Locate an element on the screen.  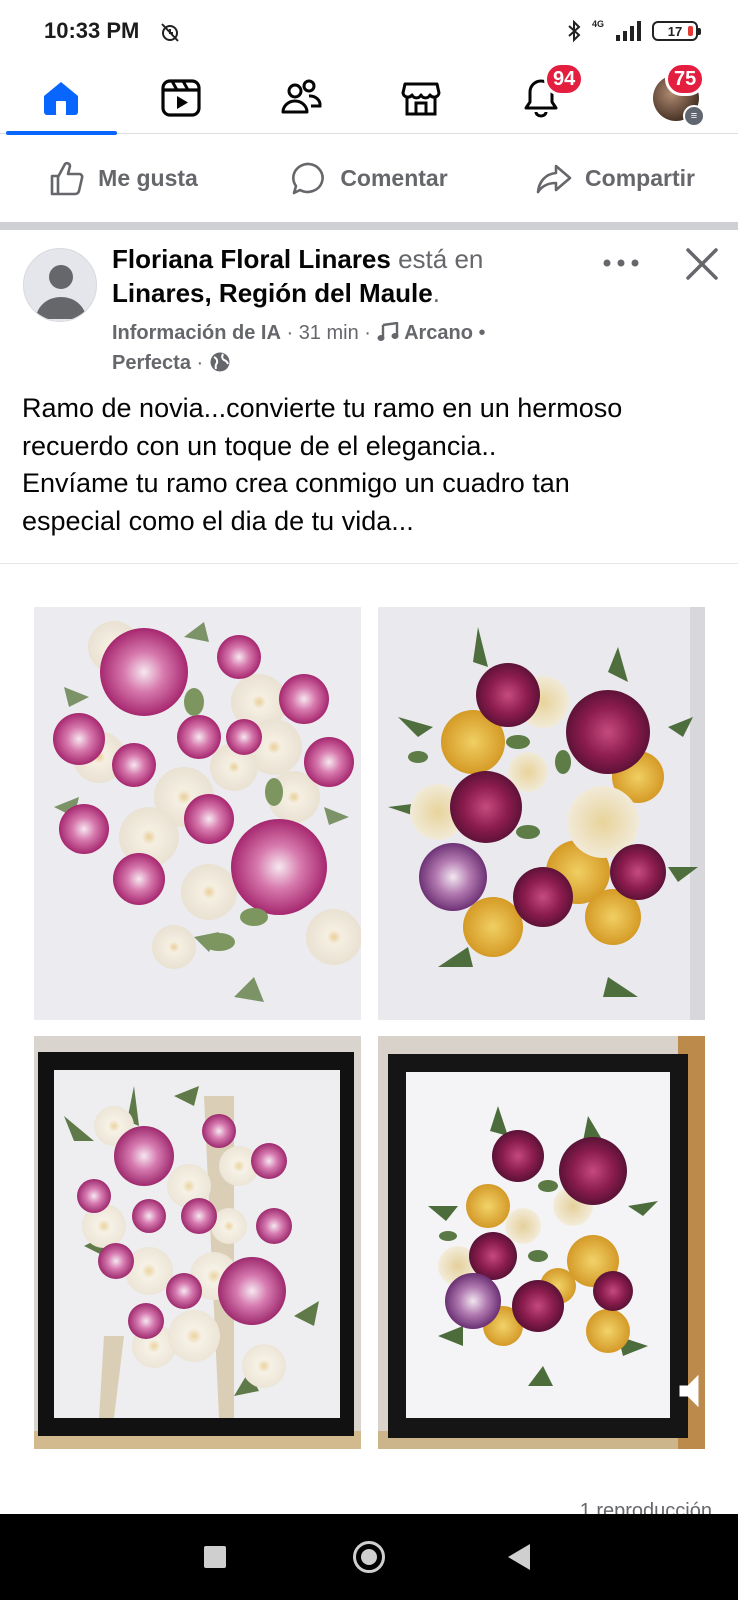
top-nav: 94 ≡ 75 is located at coordinates (369, 98).